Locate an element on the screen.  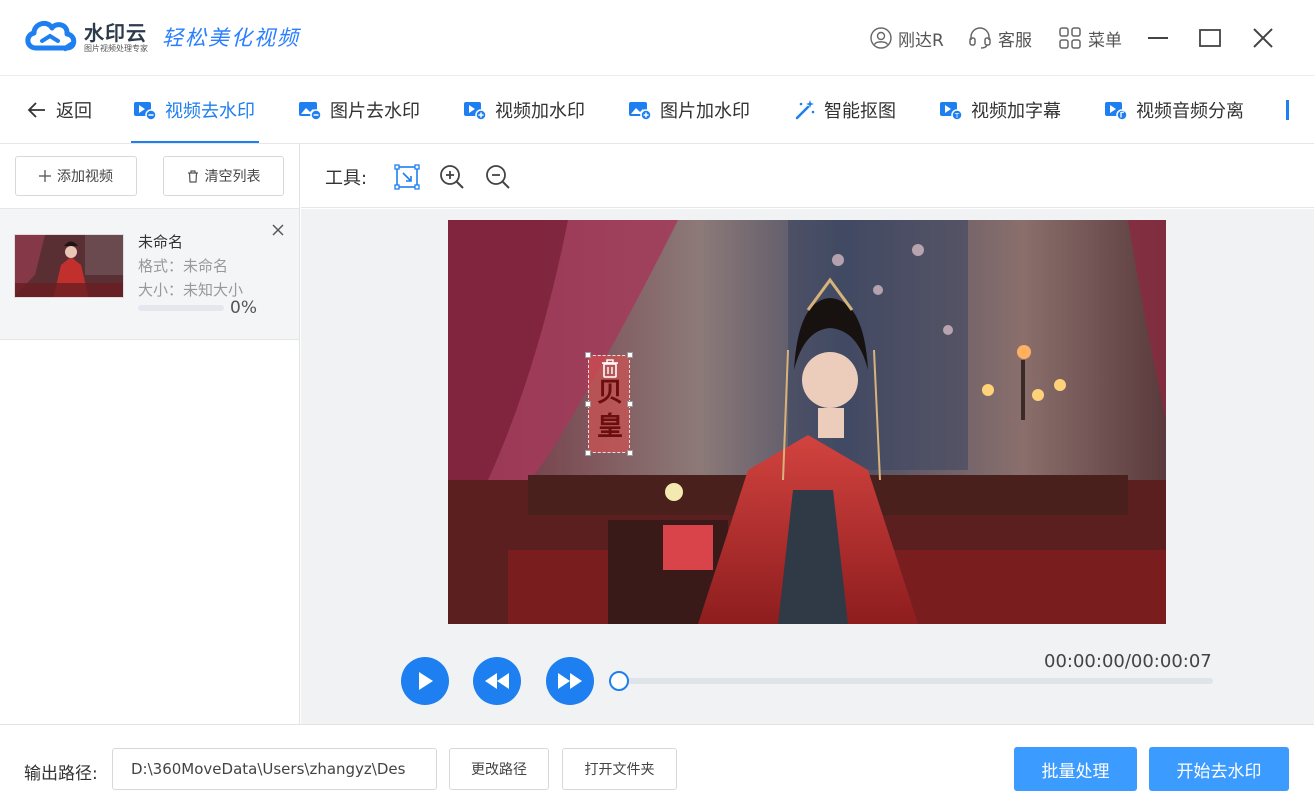
maximize-icon is located at coordinates (1210, 38).